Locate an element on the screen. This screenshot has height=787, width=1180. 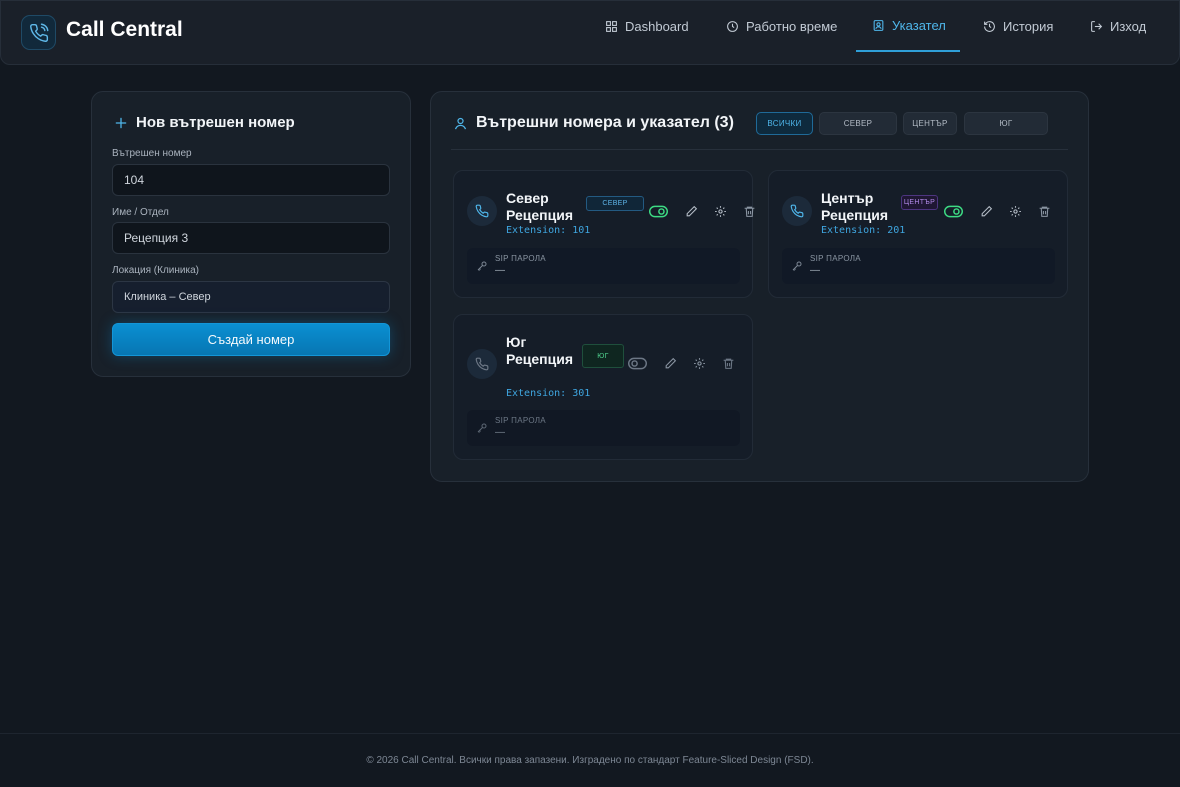
nav-label: Изход is located at coordinates (1128, 26).